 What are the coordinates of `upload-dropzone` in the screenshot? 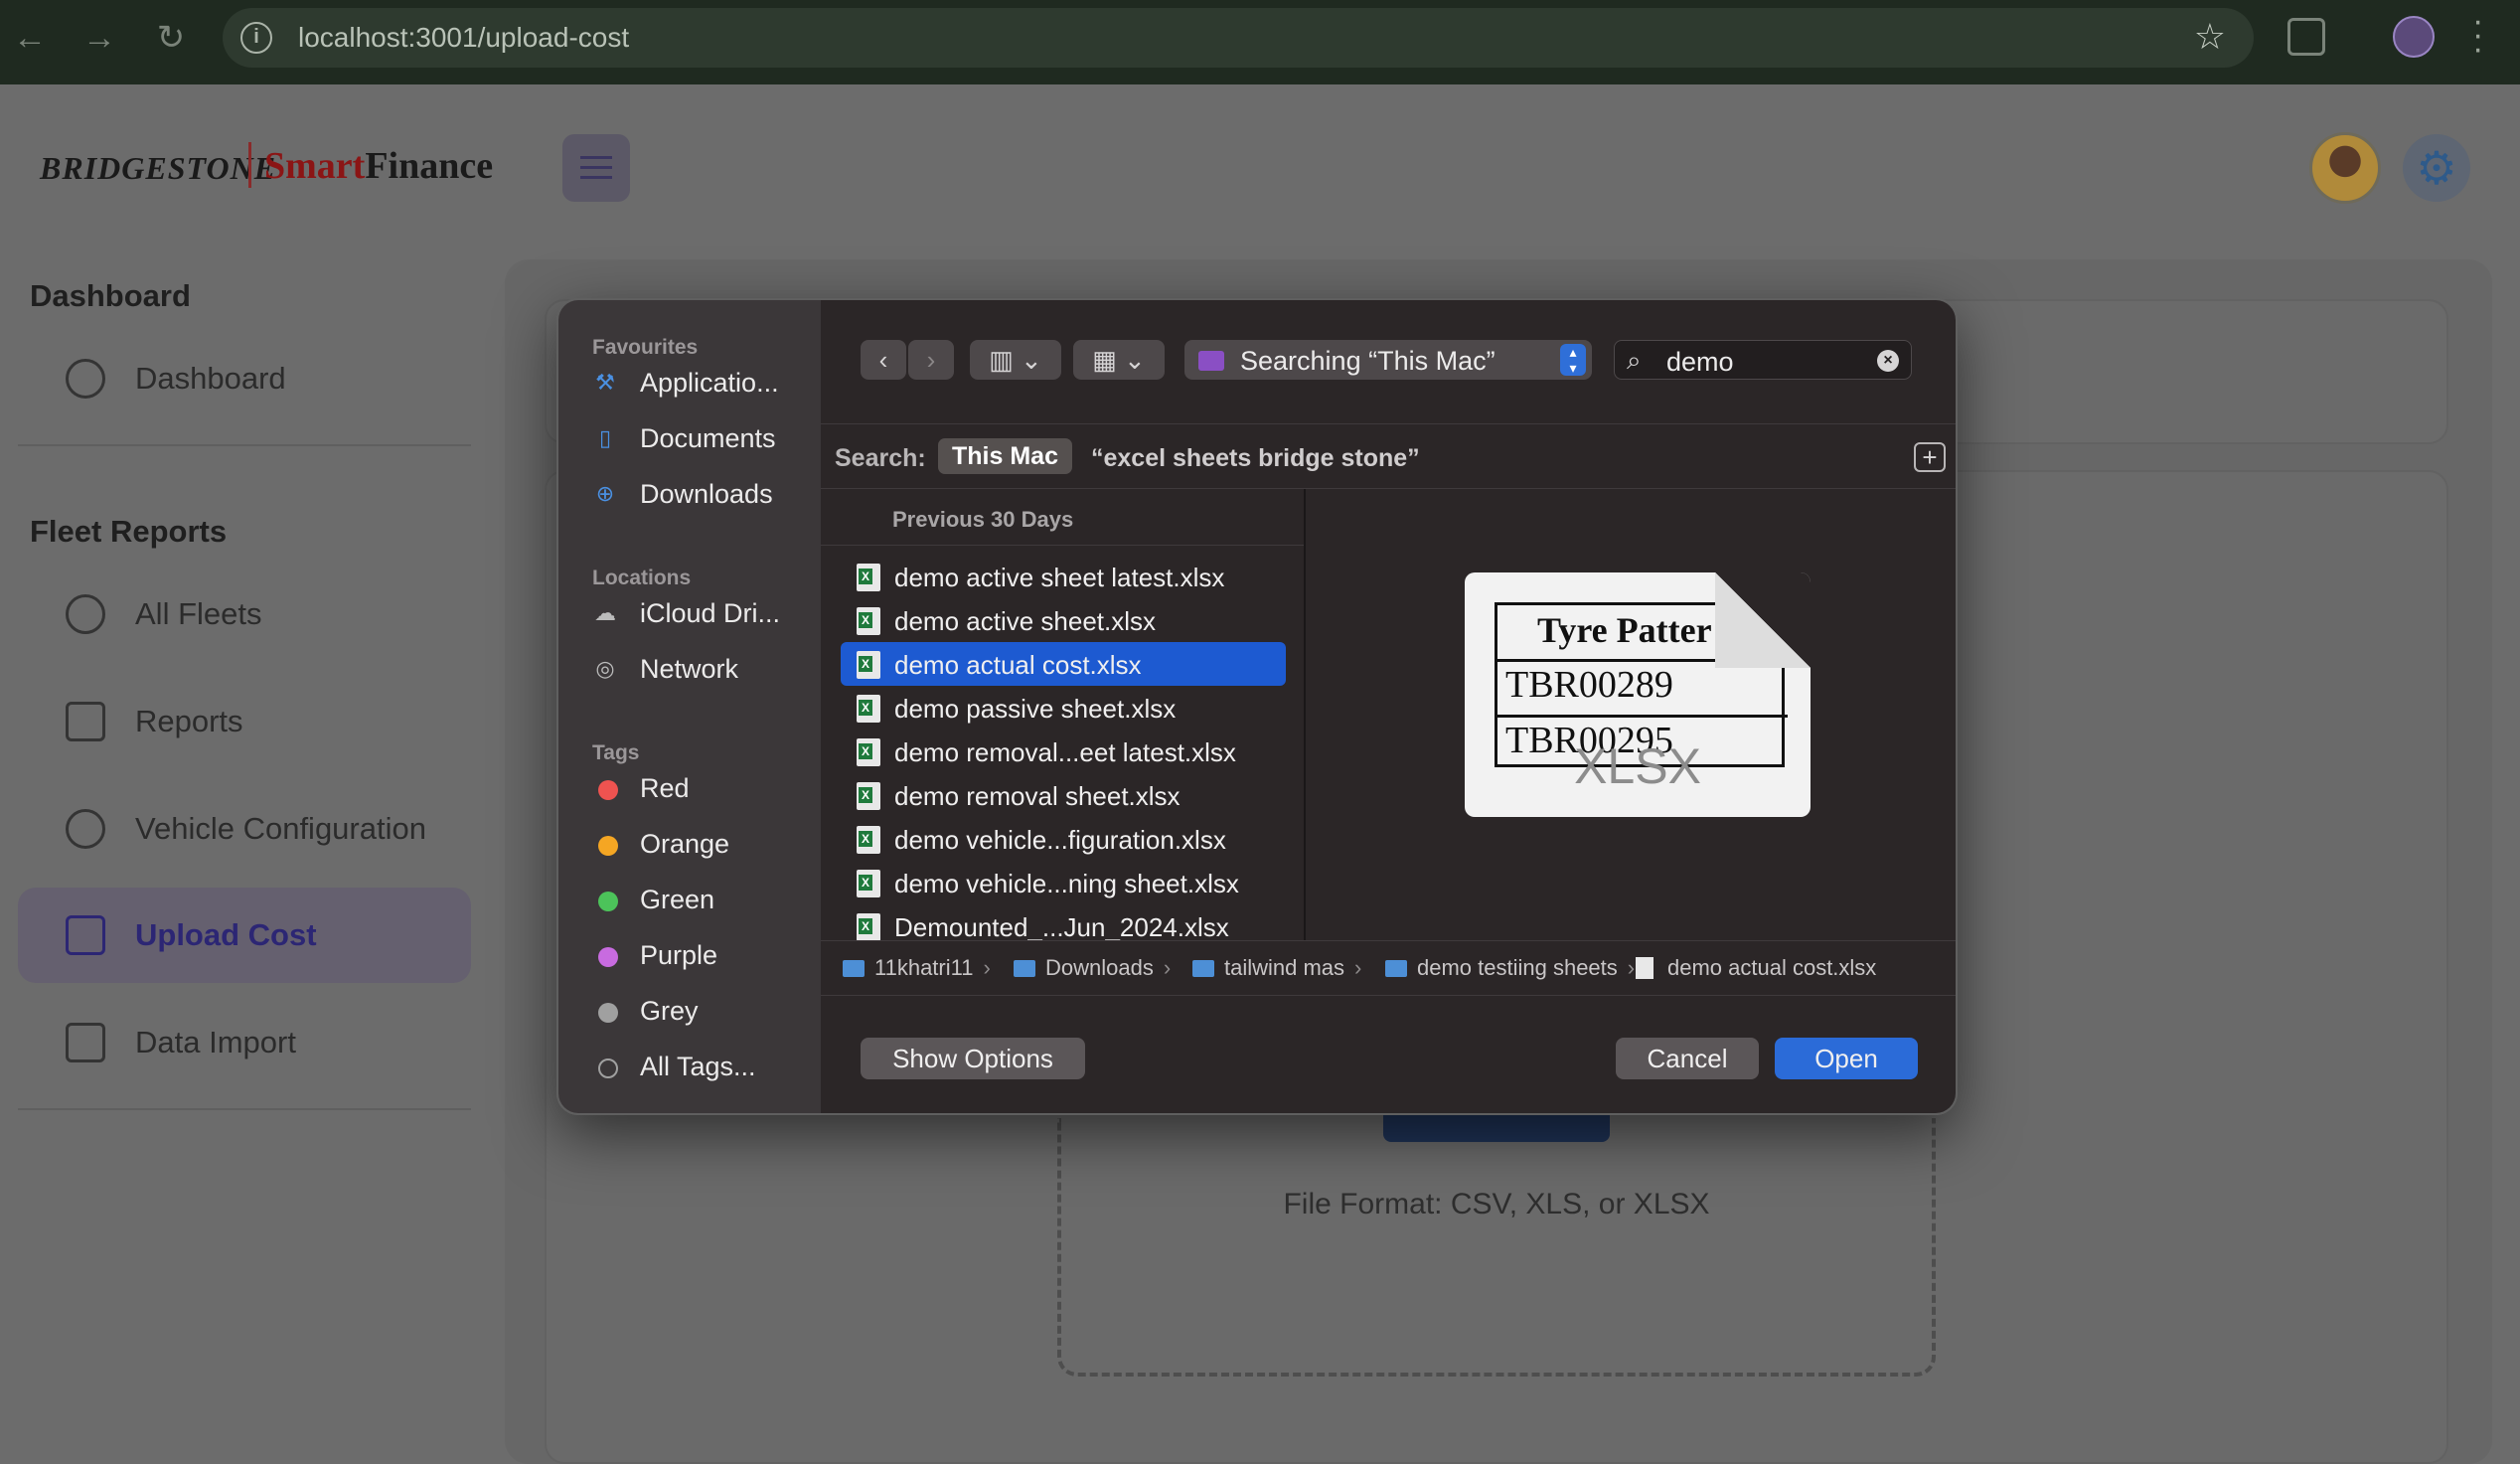 It's located at (1496, 1247).